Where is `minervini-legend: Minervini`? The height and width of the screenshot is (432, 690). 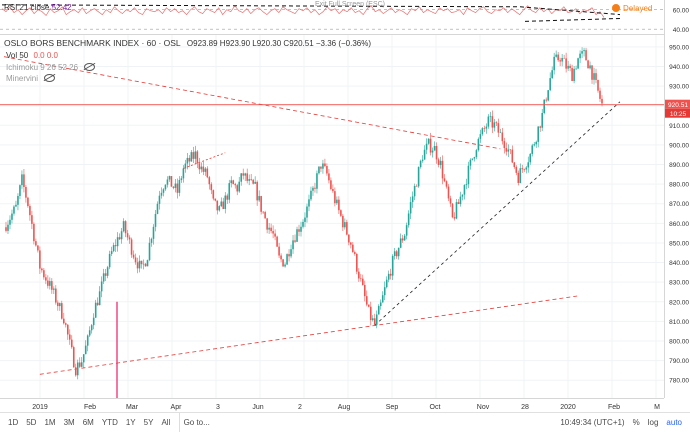 minervini-legend: Minervini is located at coordinates (31, 78).